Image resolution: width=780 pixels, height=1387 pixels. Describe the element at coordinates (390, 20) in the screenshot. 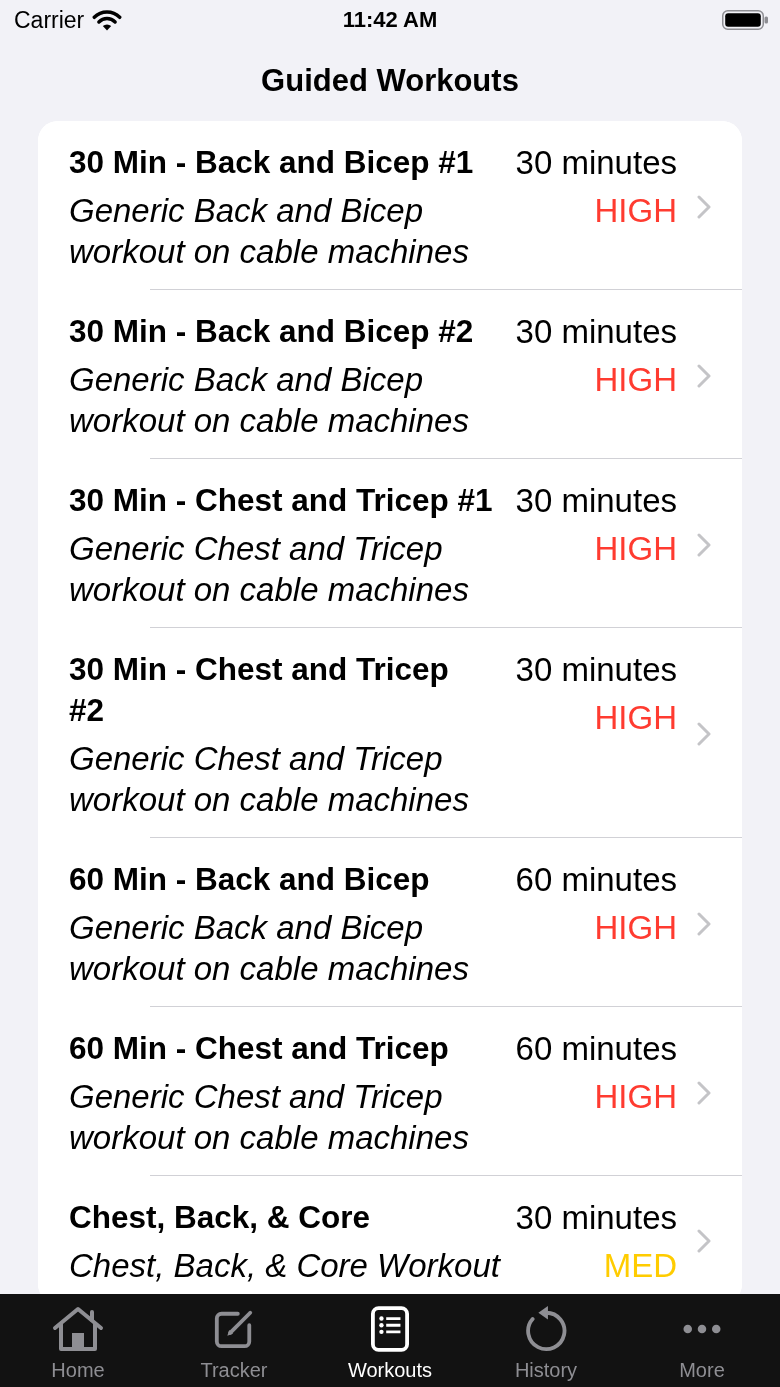

I see `status-time: 11:42 AM` at that location.